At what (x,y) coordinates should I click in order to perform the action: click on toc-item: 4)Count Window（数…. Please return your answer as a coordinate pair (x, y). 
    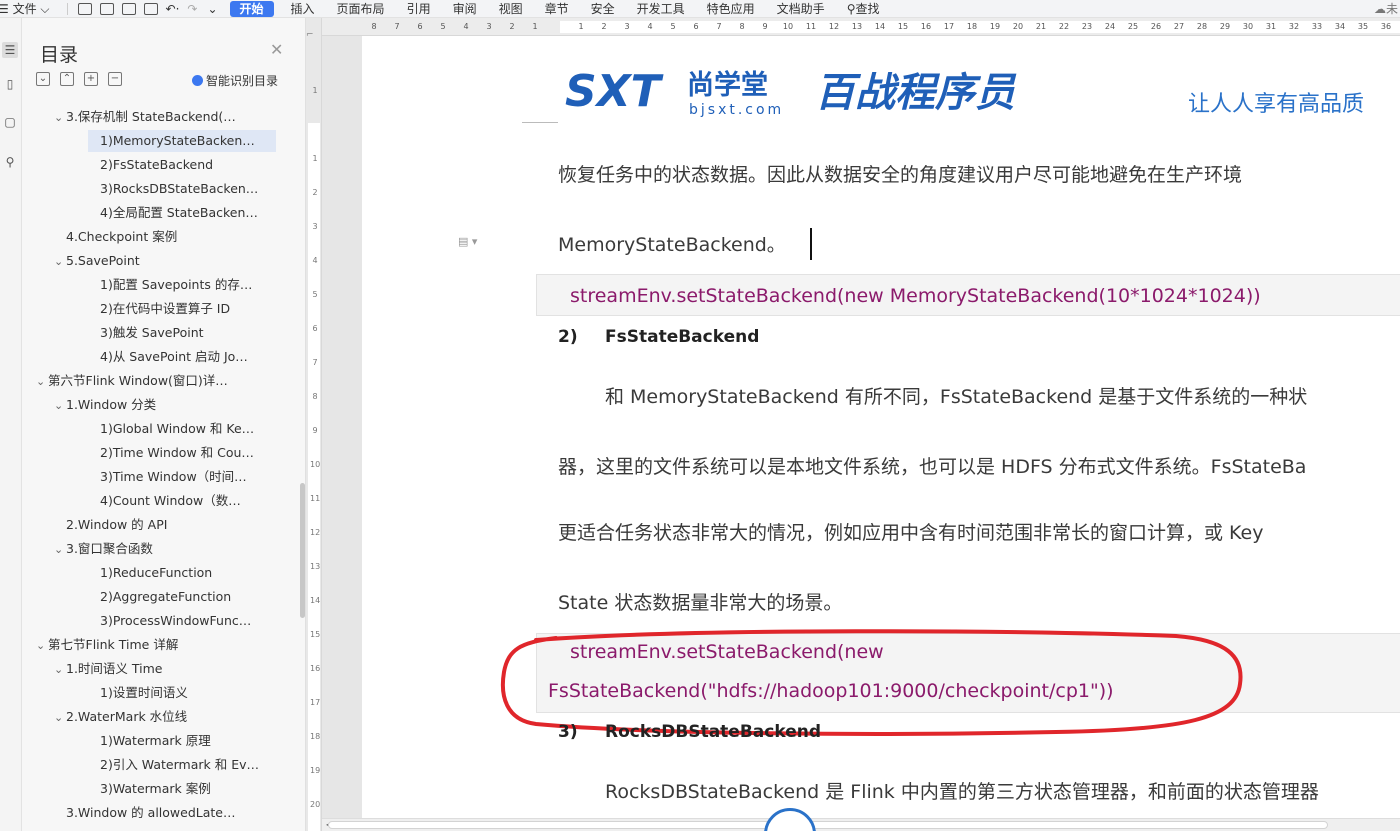
    Looking at the image, I should click on (190, 501).